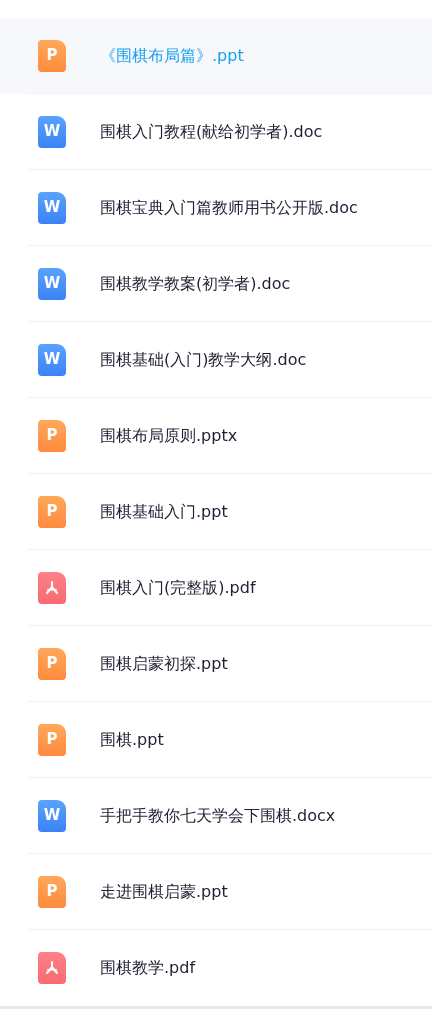 The width and height of the screenshot is (432, 1009). Describe the element at coordinates (178, 587) in the screenshot. I see `file-name: 围棋入门(完整版).pdf` at that location.